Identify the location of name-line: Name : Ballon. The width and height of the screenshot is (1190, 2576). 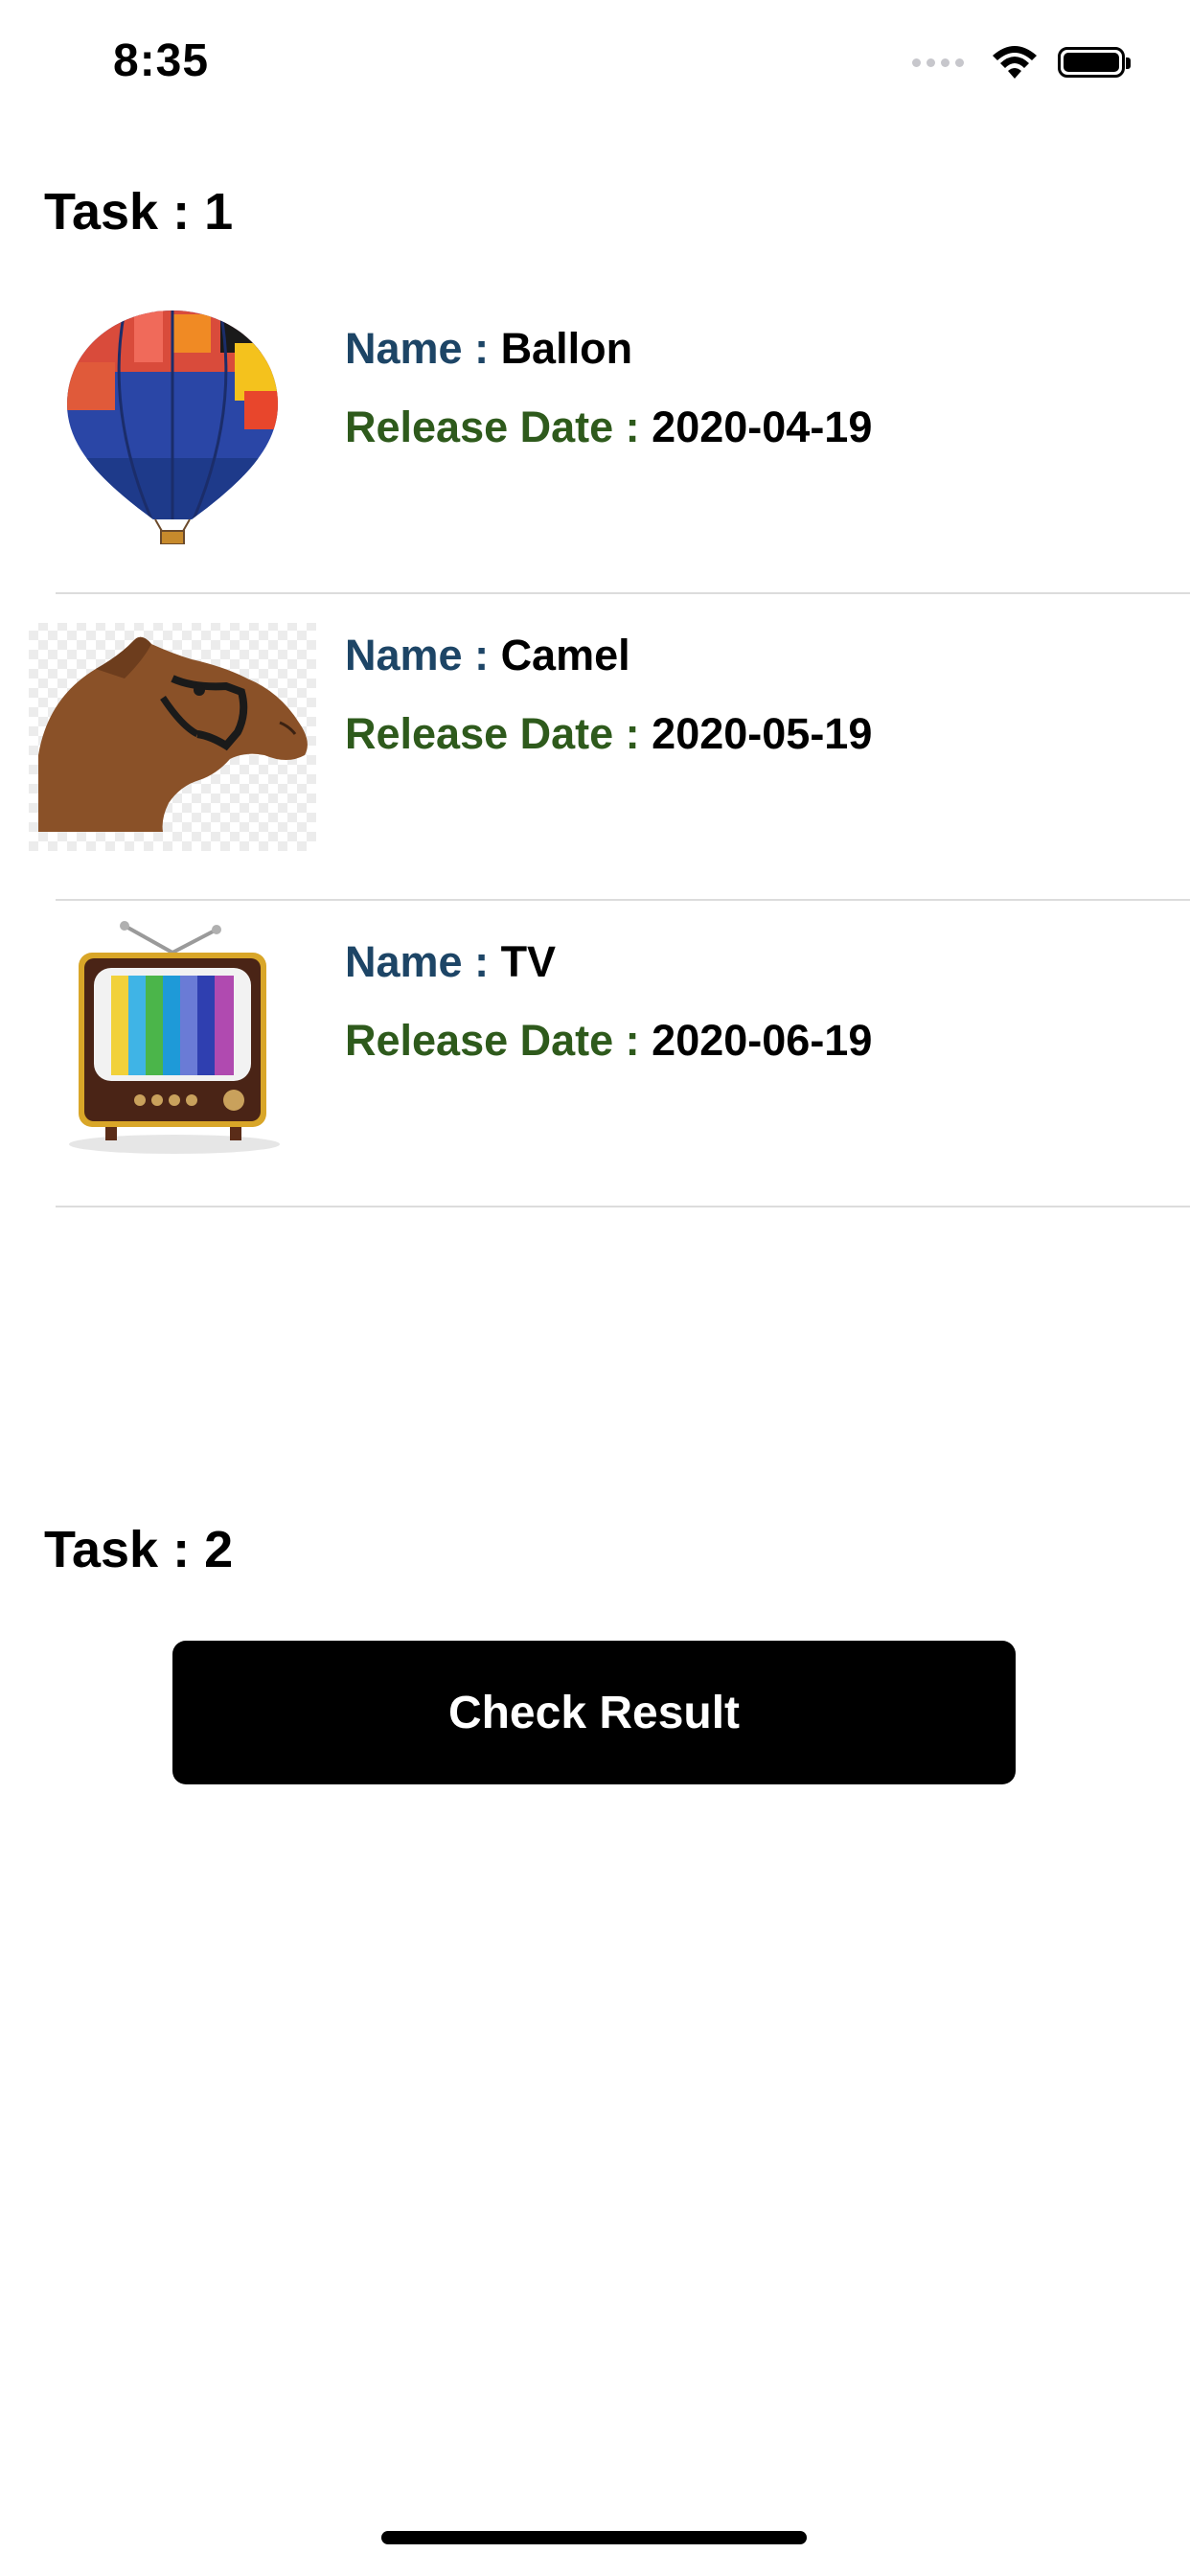
(608, 349).